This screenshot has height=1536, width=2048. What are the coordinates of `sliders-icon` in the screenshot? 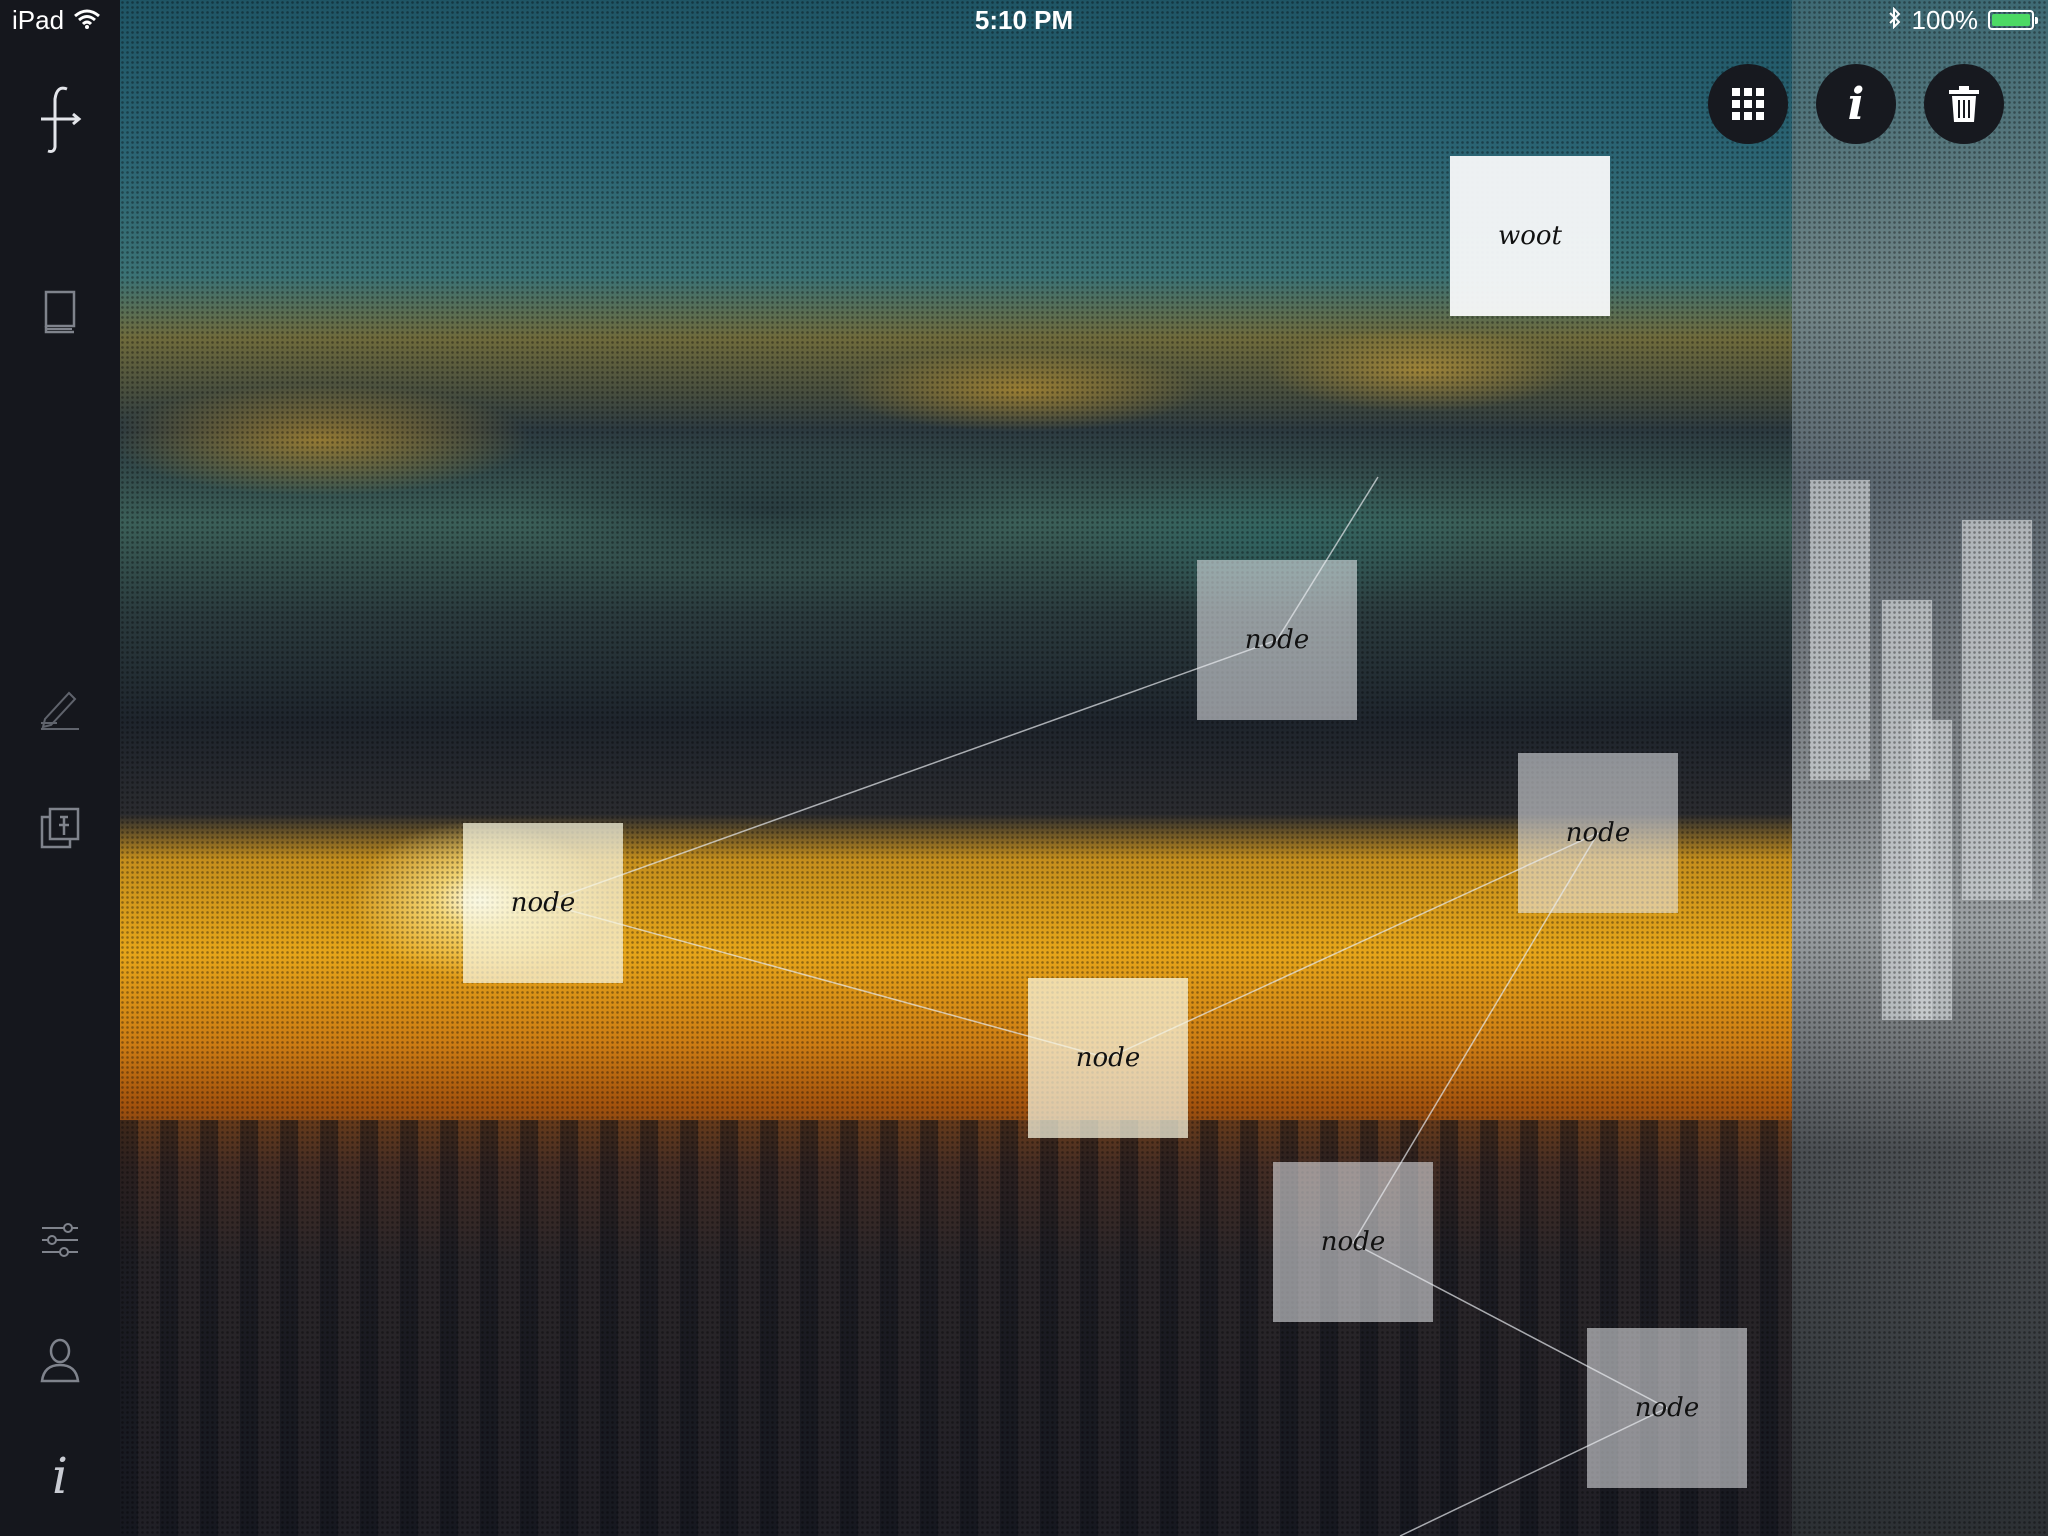 It's located at (60, 1240).